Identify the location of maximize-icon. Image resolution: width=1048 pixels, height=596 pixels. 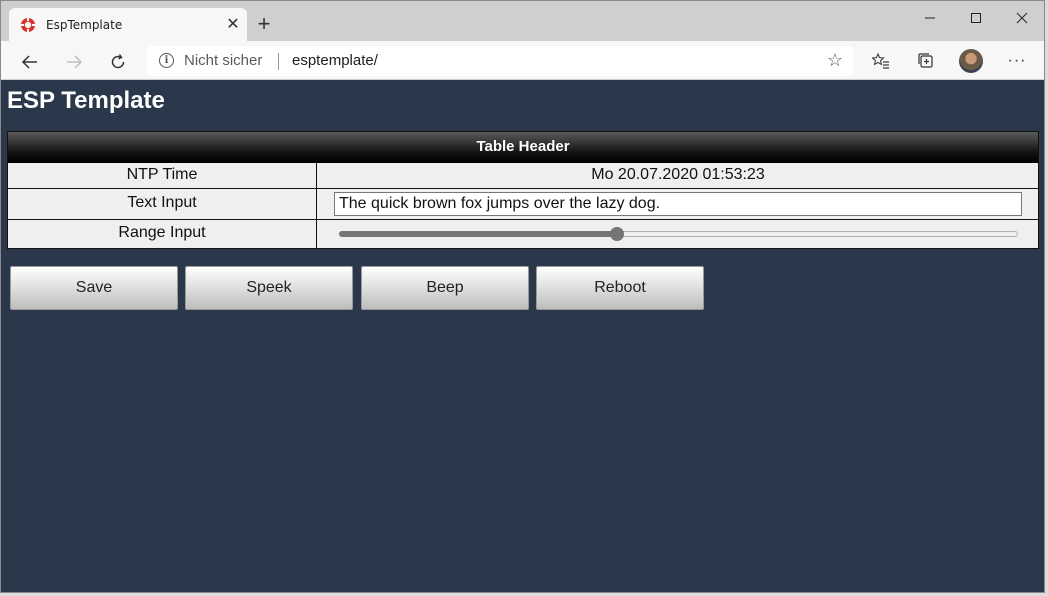
(976, 17).